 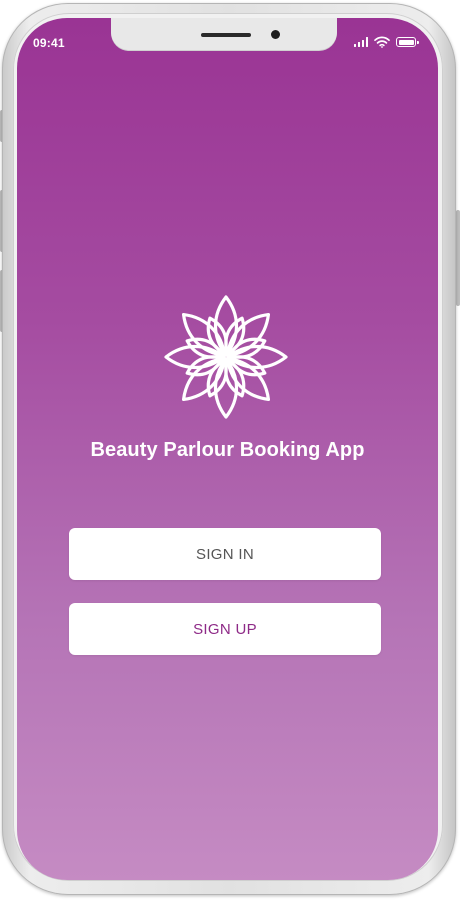 What do you see at coordinates (49, 43) in the screenshot?
I see `status-time: 09:41` at bounding box center [49, 43].